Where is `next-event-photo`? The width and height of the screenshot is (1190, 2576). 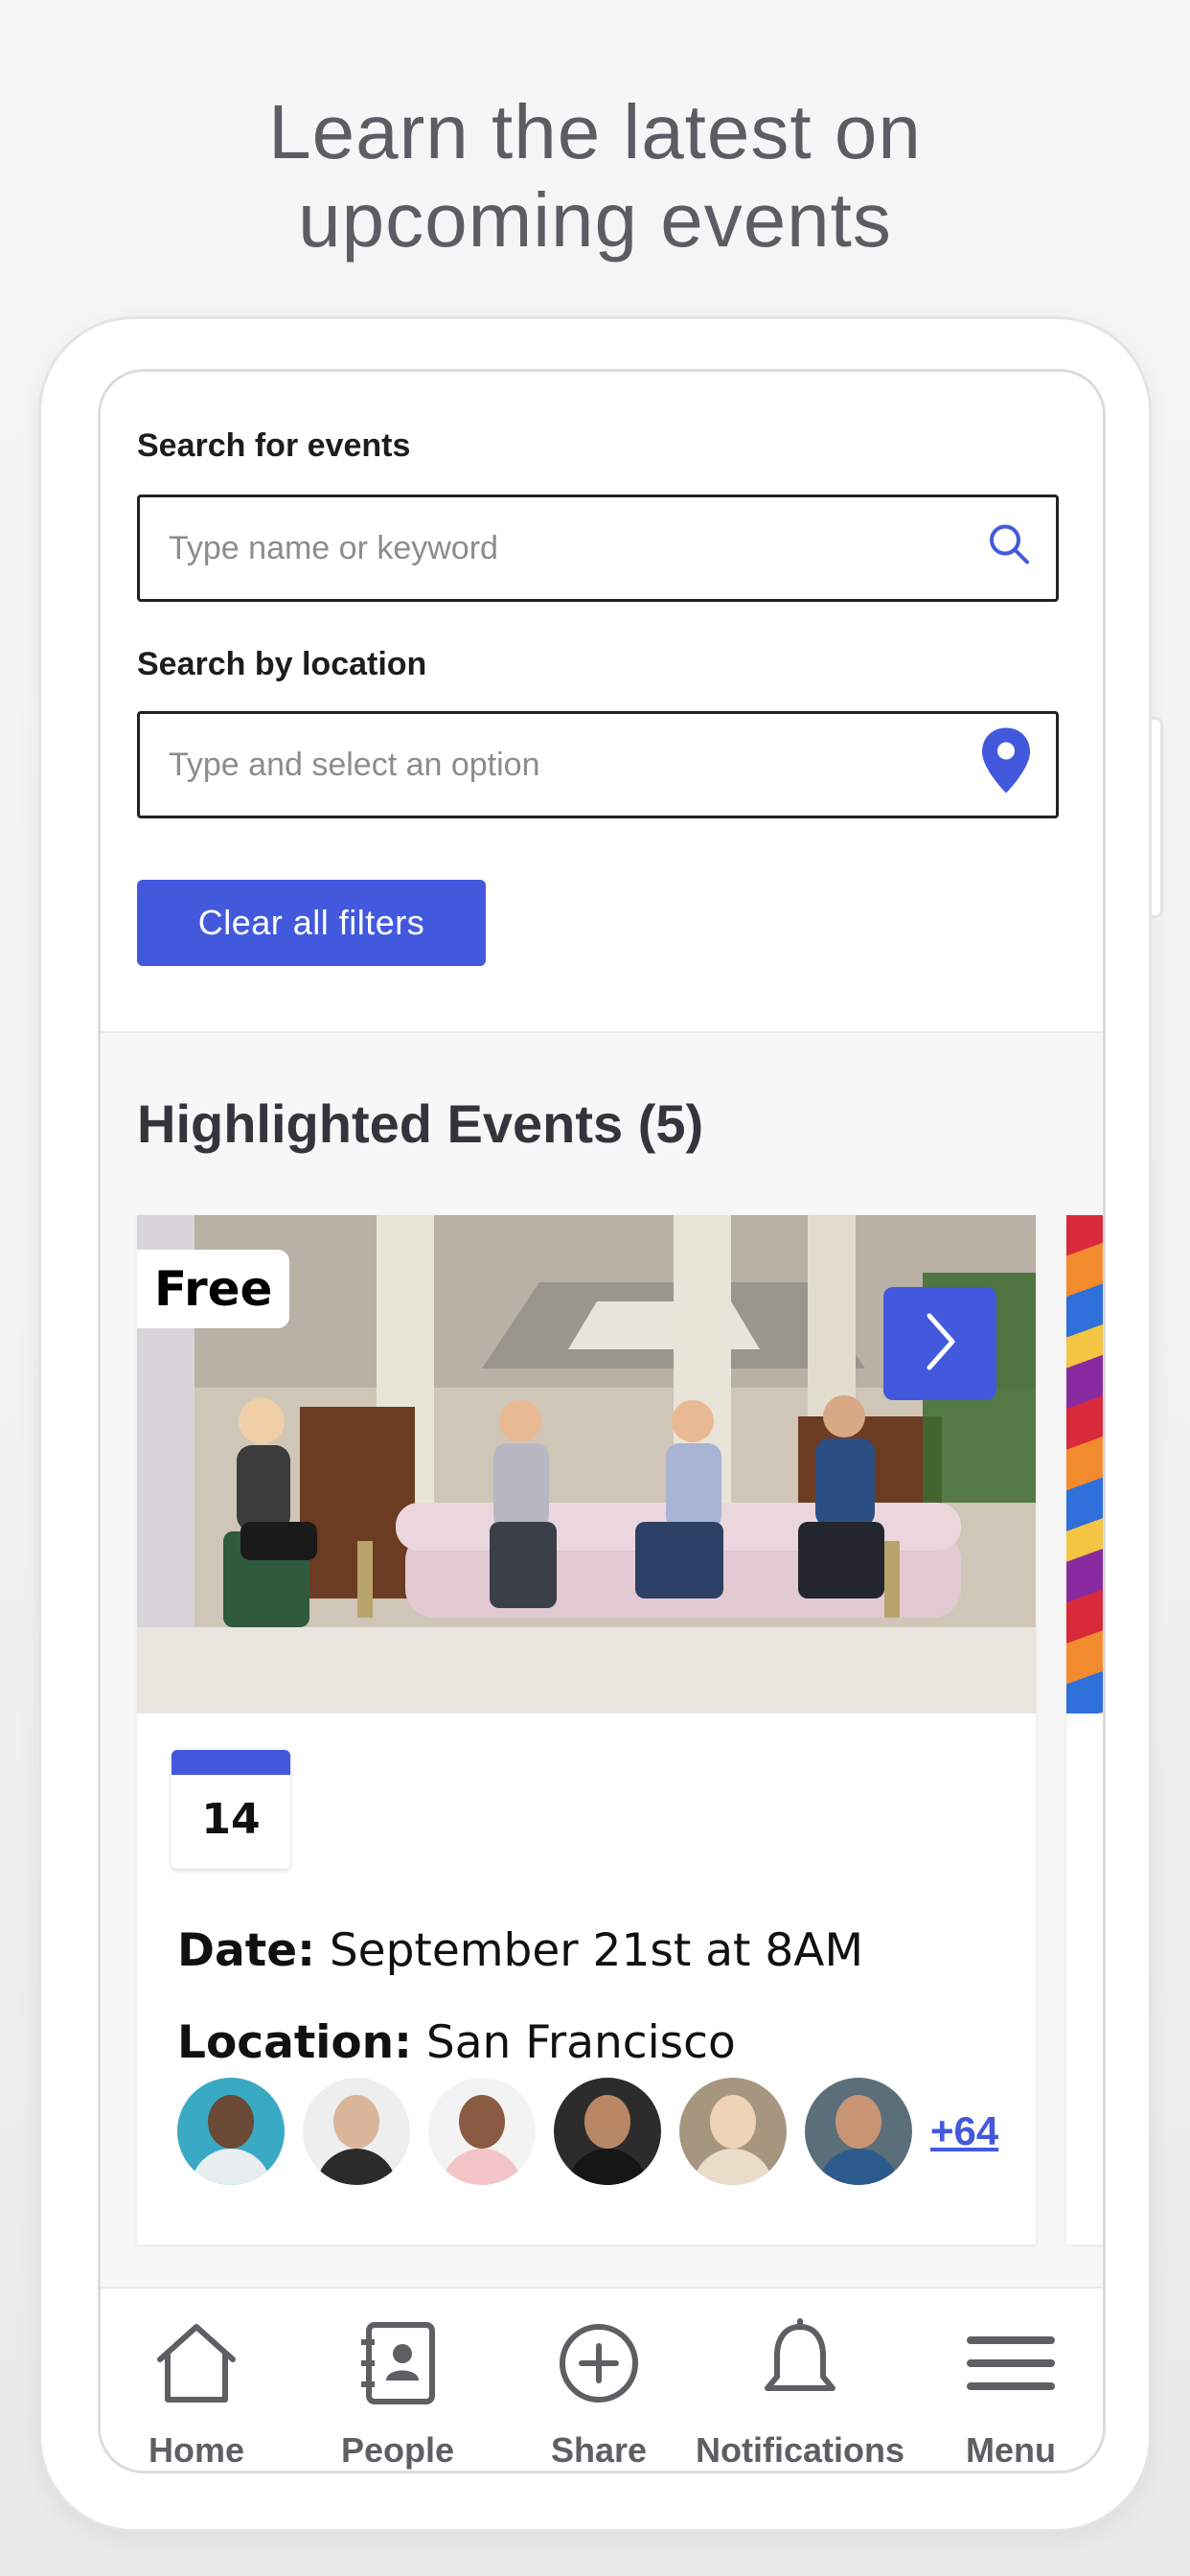
next-event-photo is located at coordinates (1084, 1464).